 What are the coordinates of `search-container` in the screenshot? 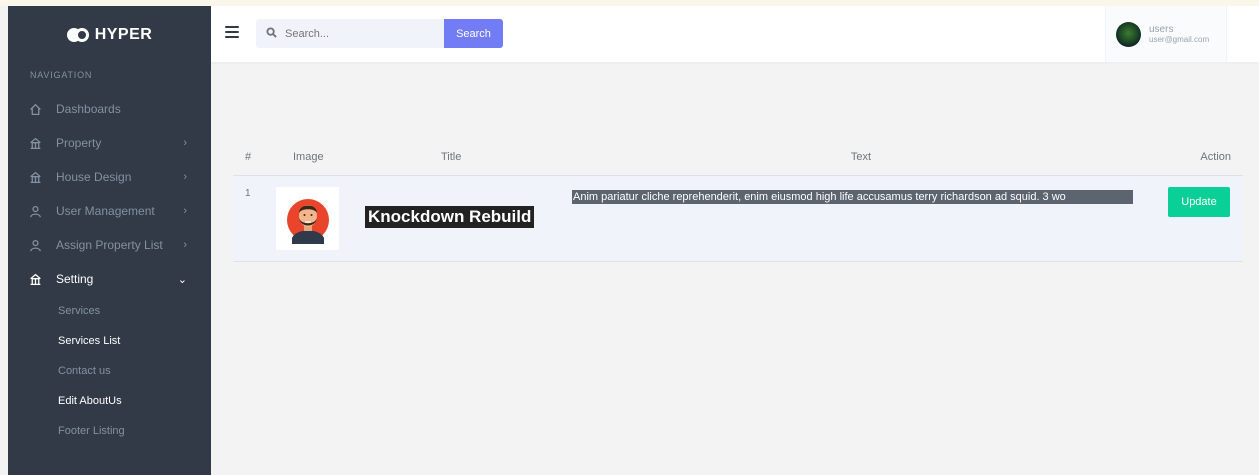 It's located at (350, 33).